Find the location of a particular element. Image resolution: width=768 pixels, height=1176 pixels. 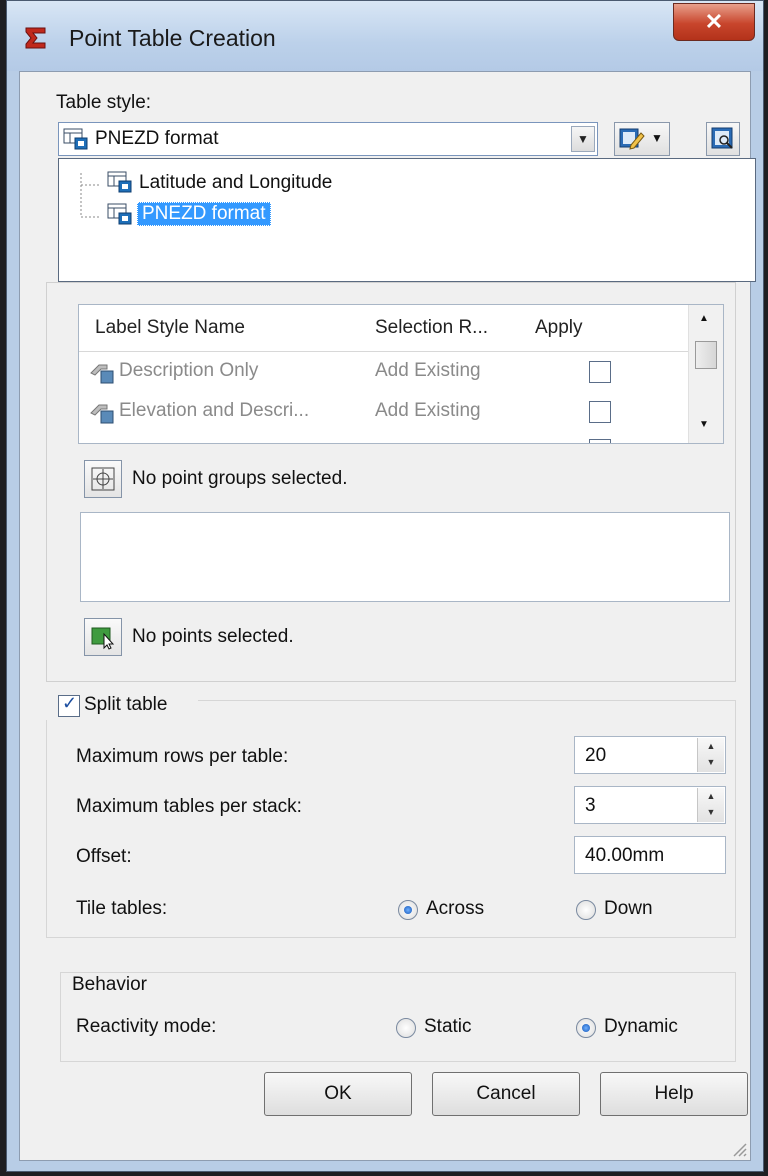

split-table-header: ✓ Split table is located at coordinates (118, 706).